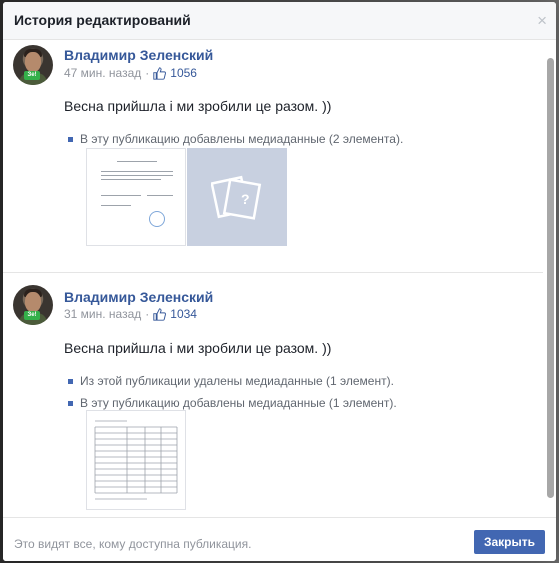 This screenshot has height=563, width=559. Describe the element at coordinates (542, 20) in the screenshot. I see `close-icon: ×` at that location.